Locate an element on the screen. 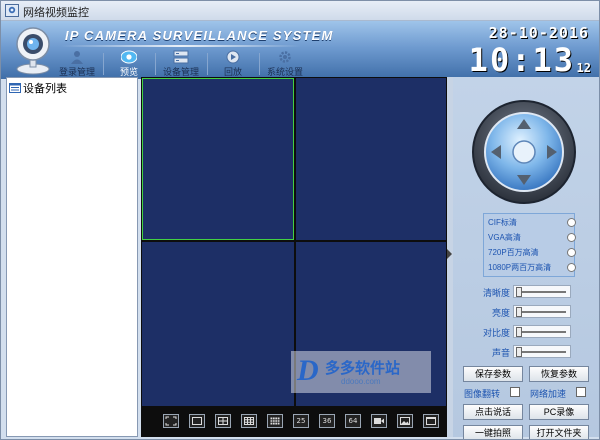  device-list-icon is located at coordinates (15, 88).